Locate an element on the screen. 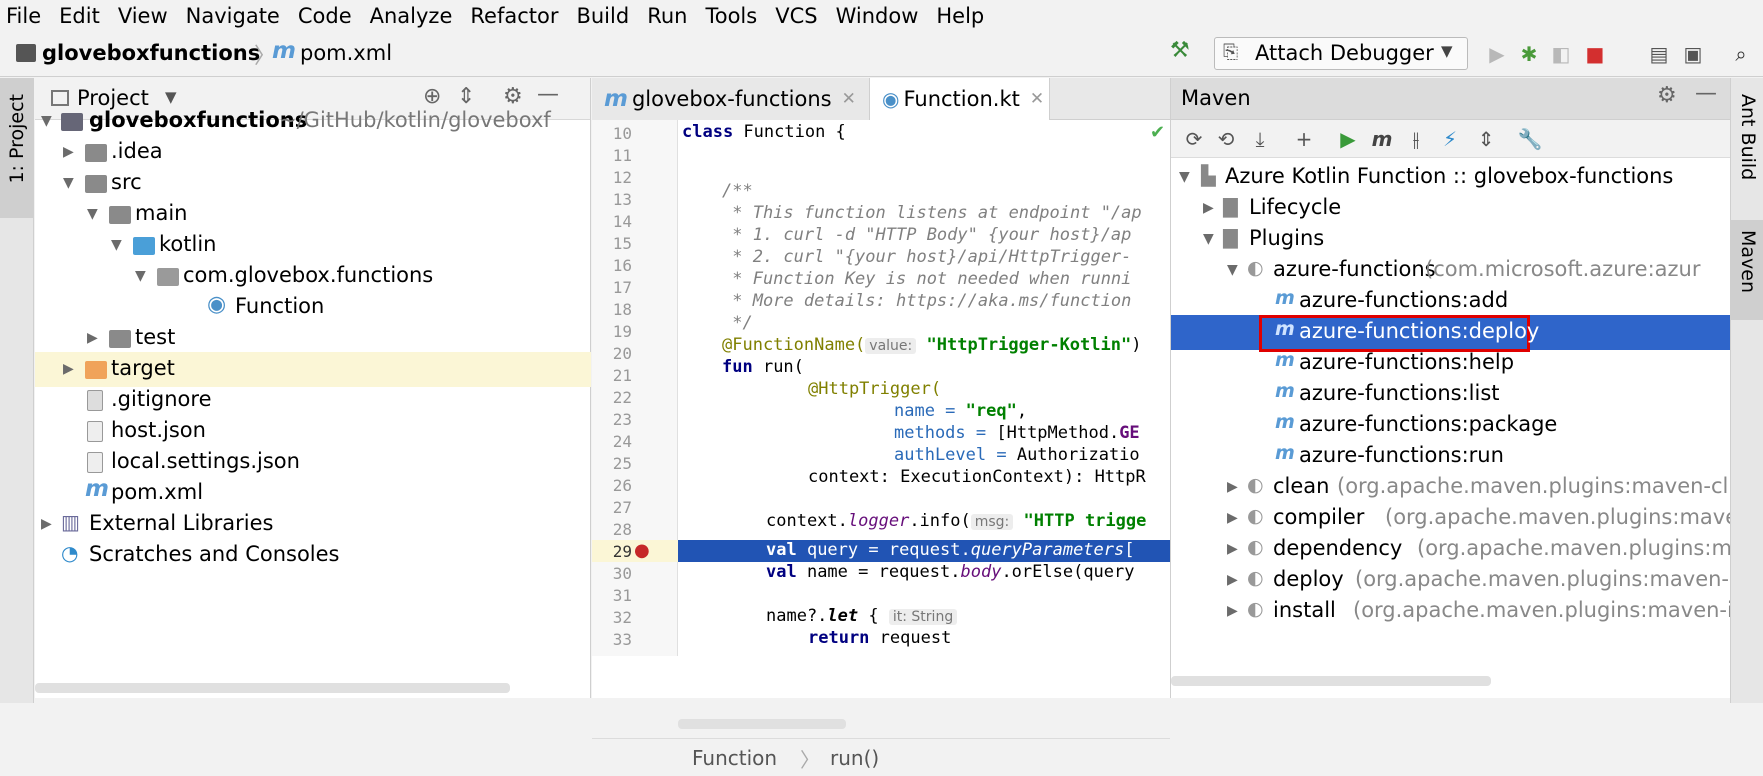  breakpoint-icon: ● is located at coordinates (642, 550).